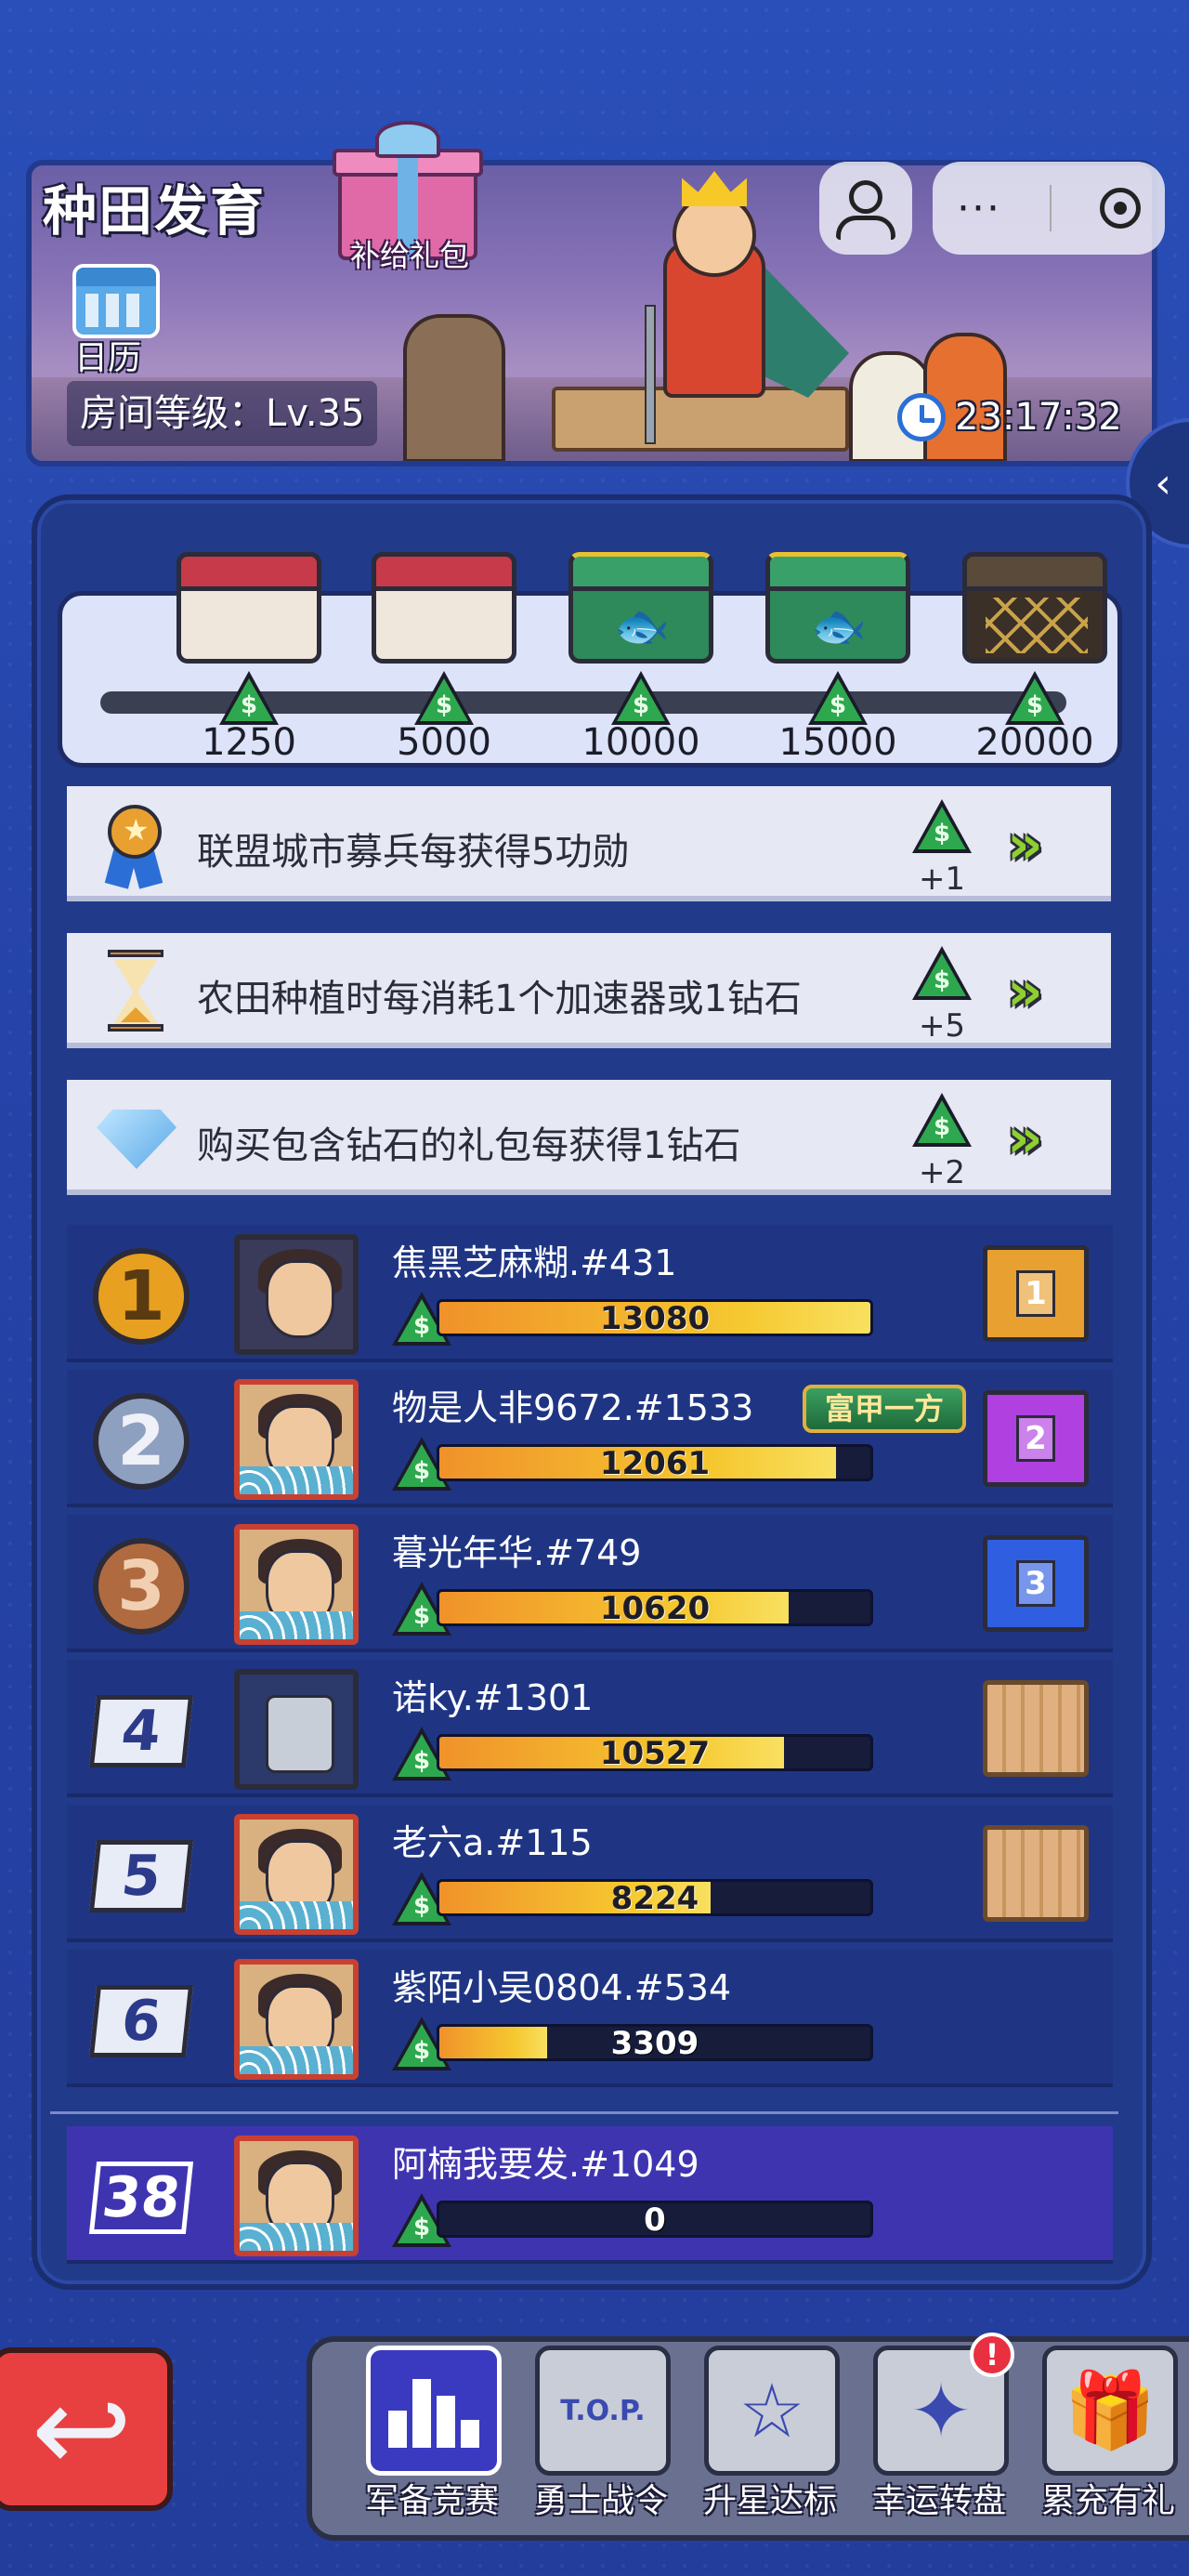 This screenshot has width=1189, height=2576. What do you see at coordinates (590, 2195) in the screenshot?
I see `self-ranking-row: 38 阿楠我要发.#1049 $ 0` at bounding box center [590, 2195].